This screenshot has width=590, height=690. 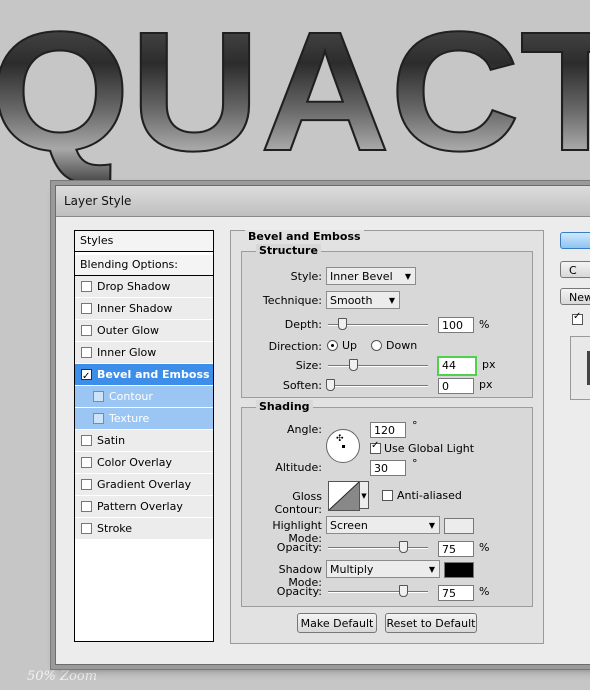 What do you see at coordinates (352, 569) in the screenshot?
I see `shadow-mode-value: Multiply` at bounding box center [352, 569].